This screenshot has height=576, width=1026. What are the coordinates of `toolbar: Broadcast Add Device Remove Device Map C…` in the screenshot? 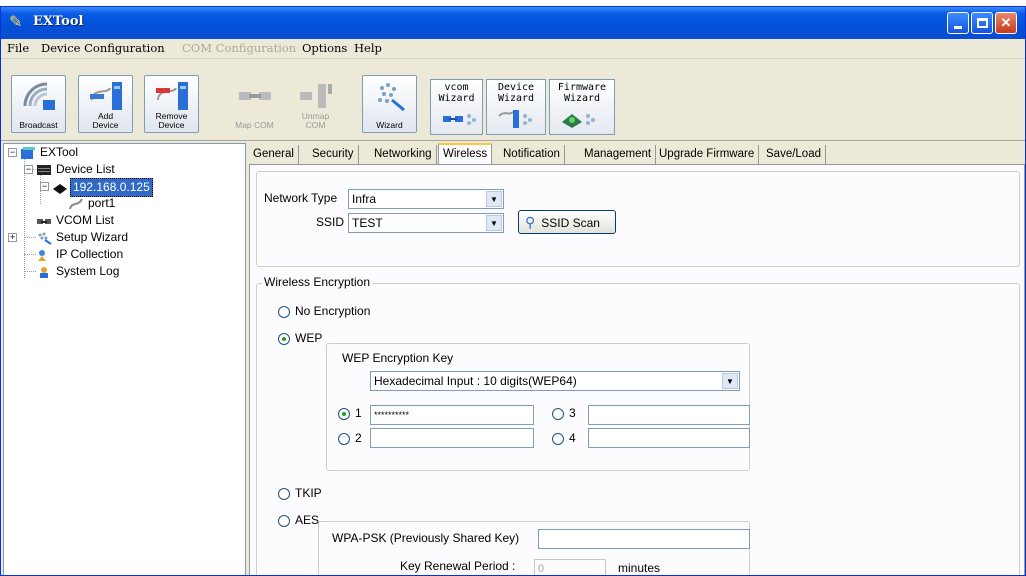 It's located at (513, 101).